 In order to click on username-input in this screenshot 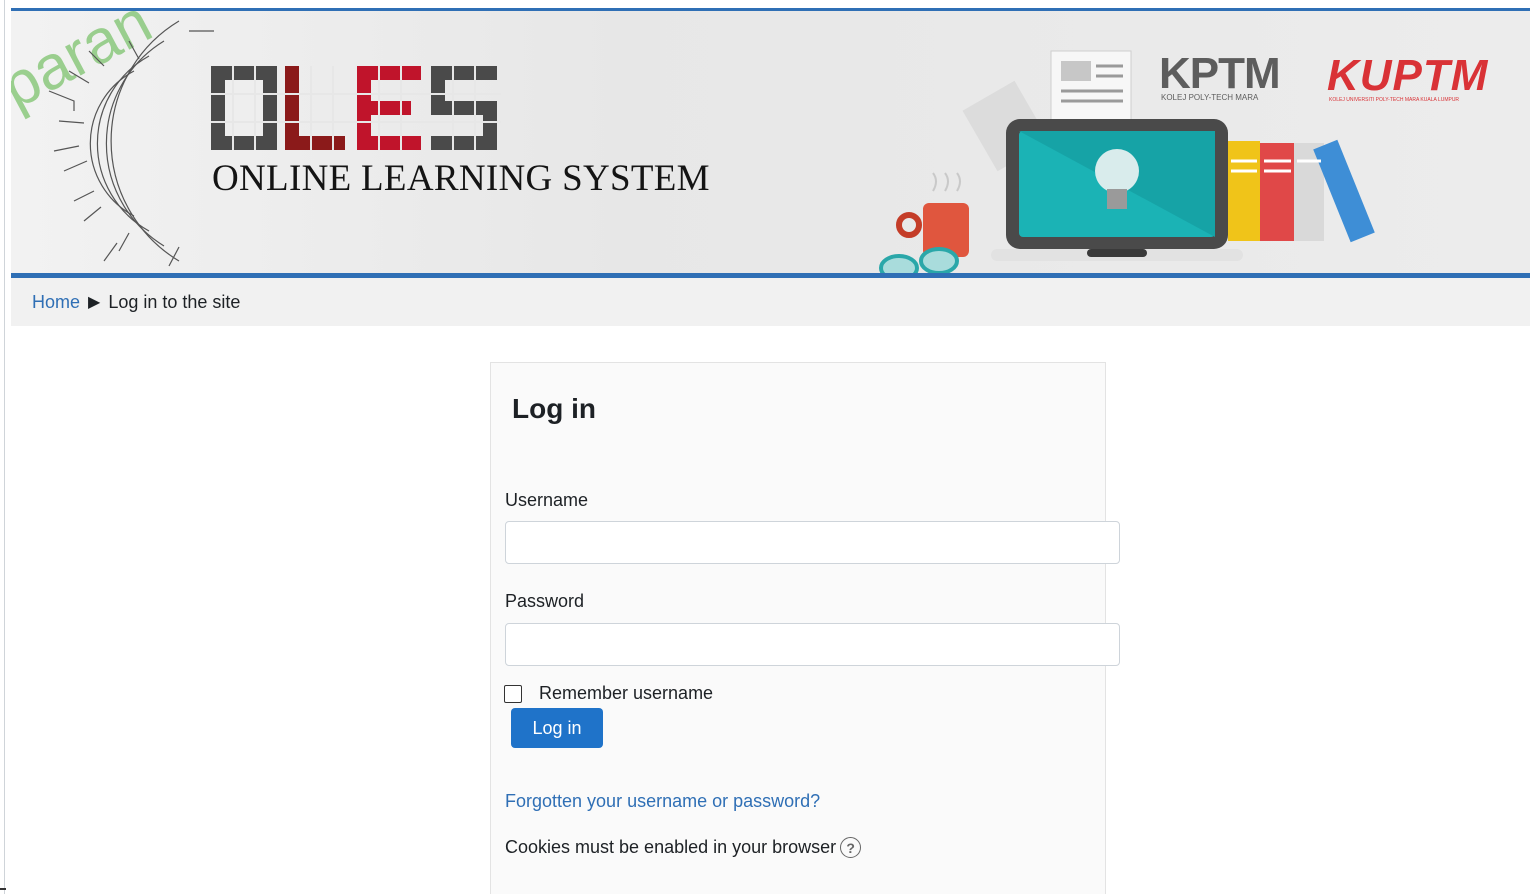, I will do `click(812, 542)`.